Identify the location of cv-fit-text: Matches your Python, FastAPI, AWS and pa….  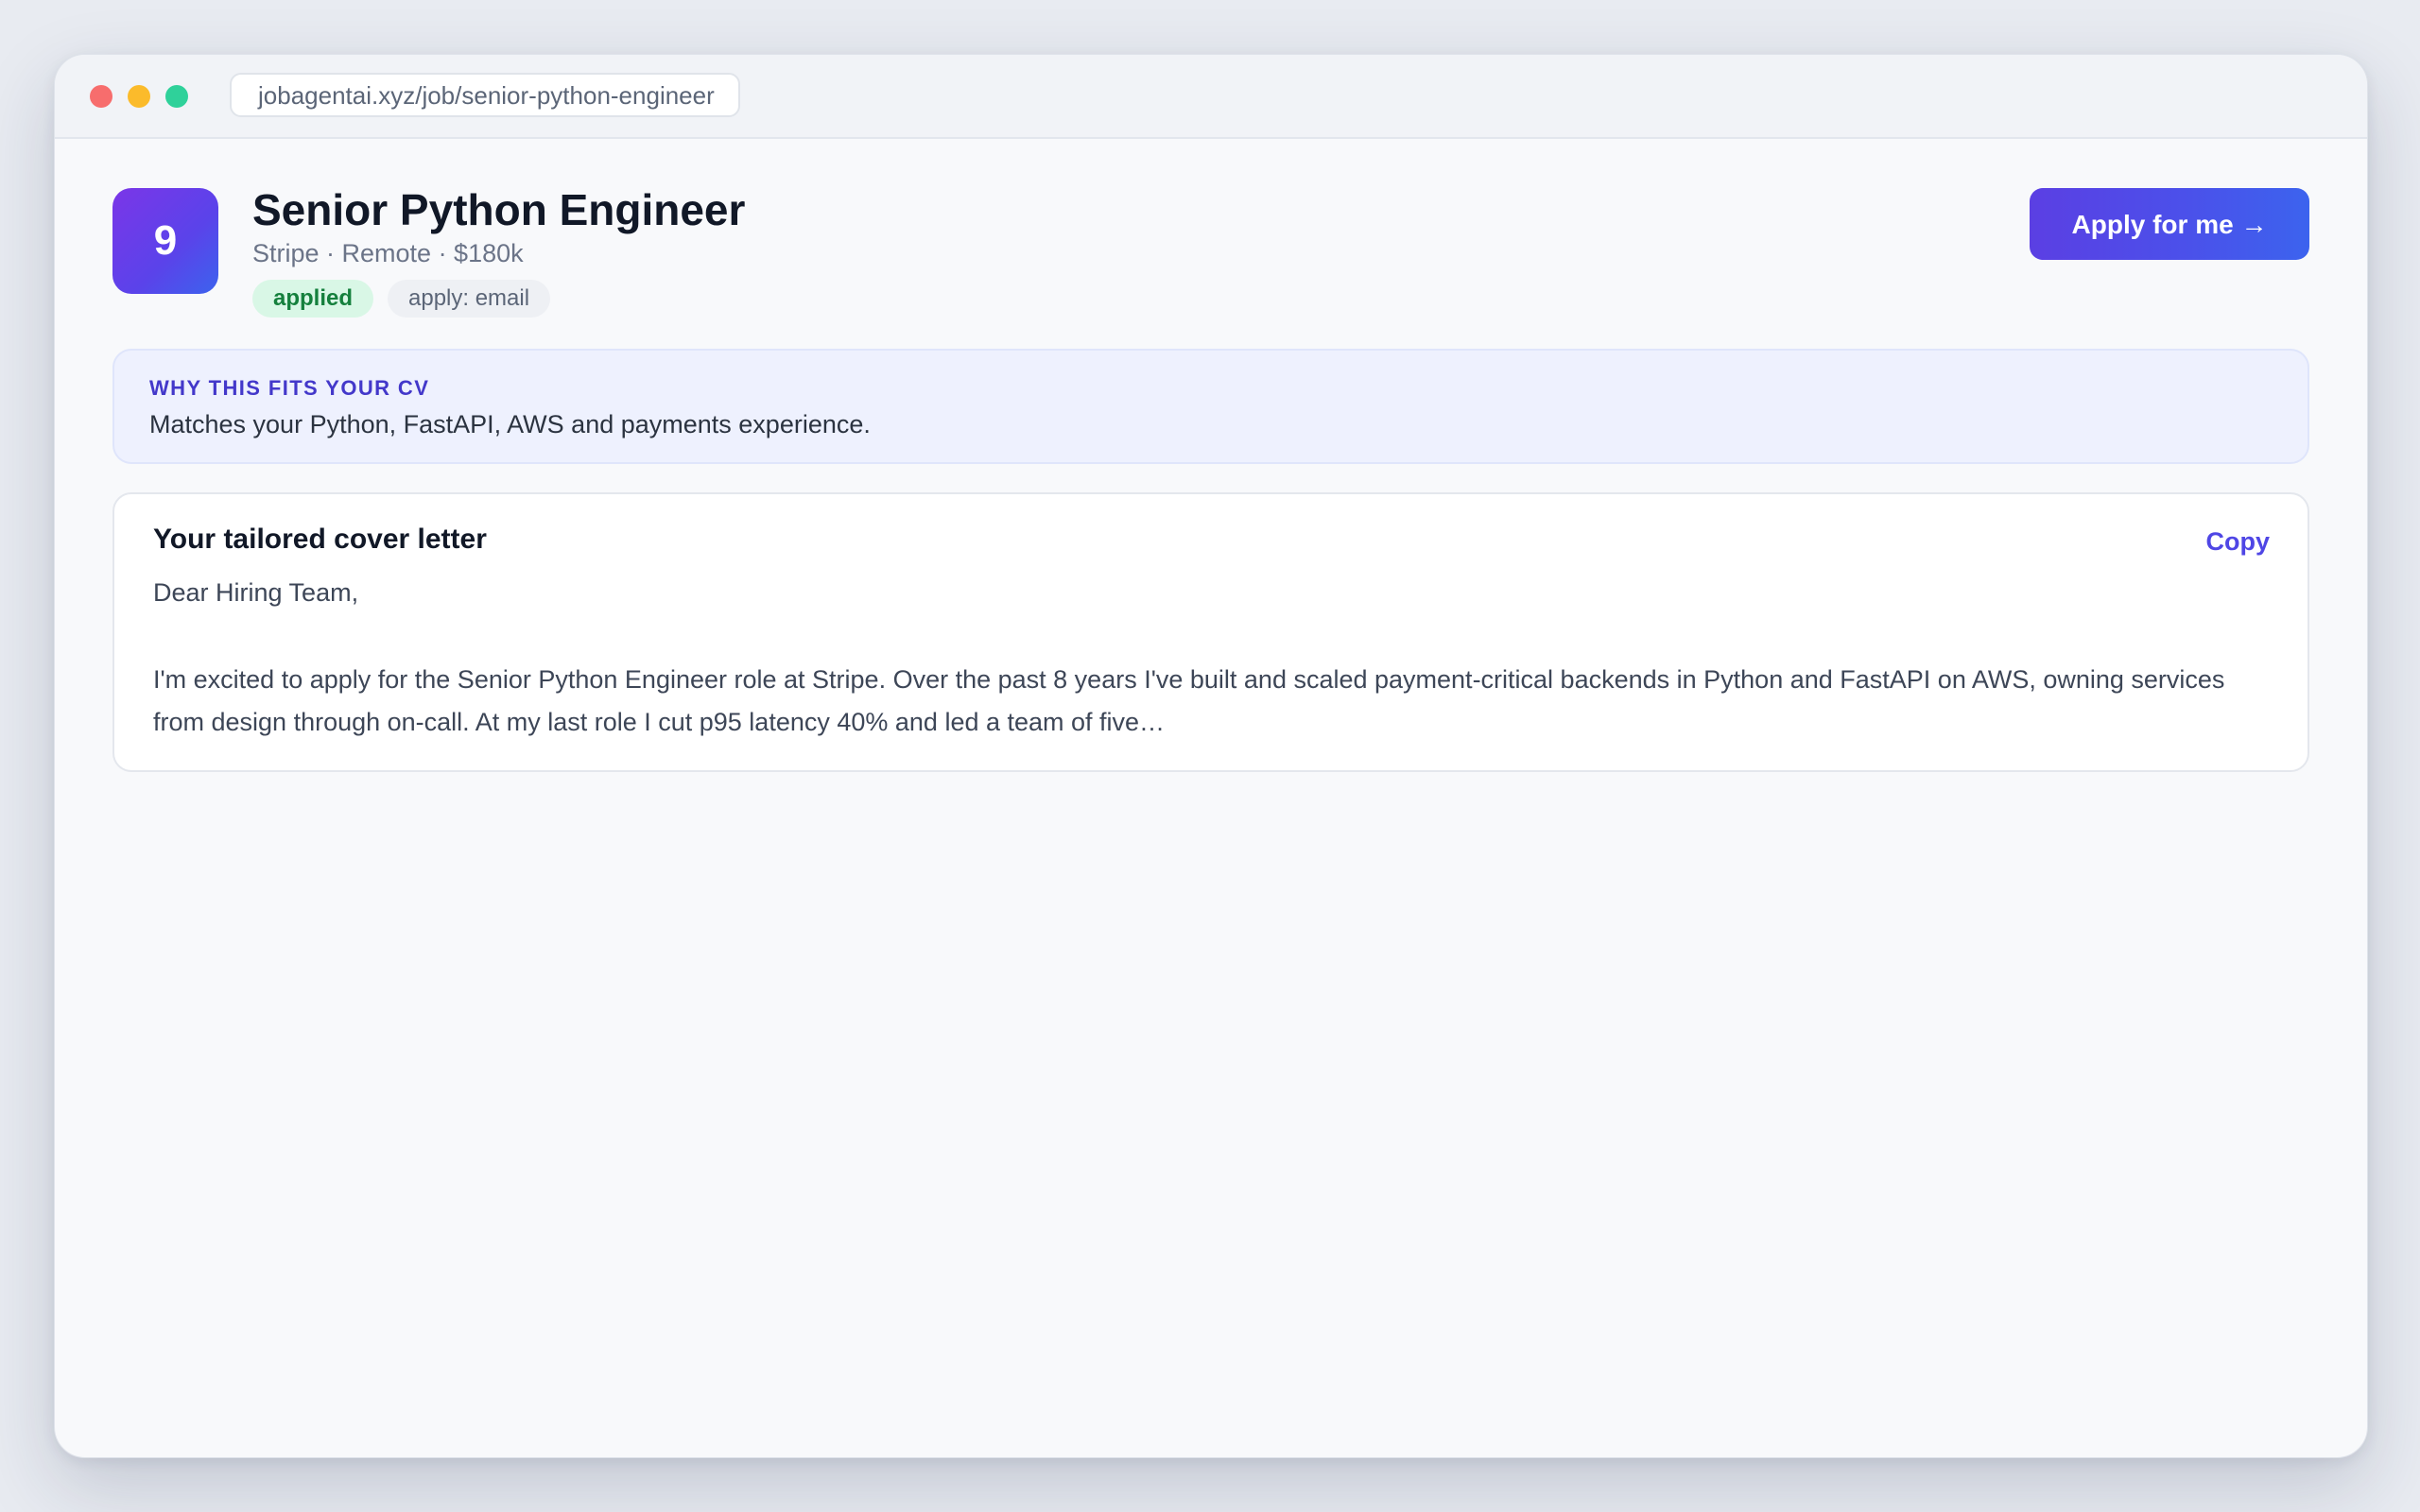
(510, 424).